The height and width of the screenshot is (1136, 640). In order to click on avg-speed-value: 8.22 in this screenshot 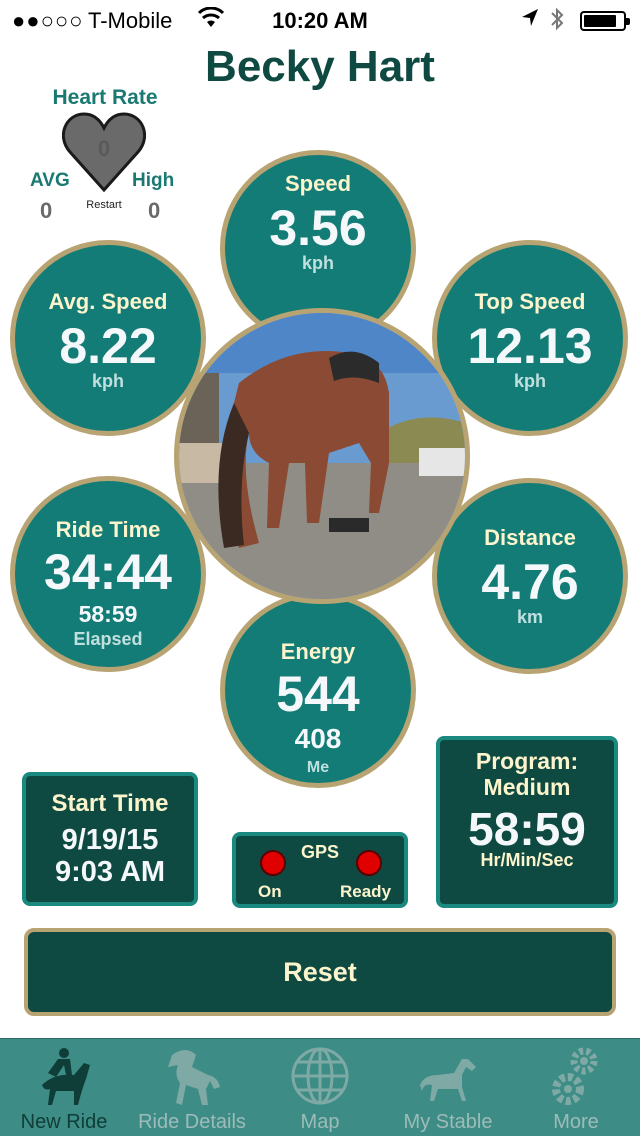, I will do `click(108, 346)`.